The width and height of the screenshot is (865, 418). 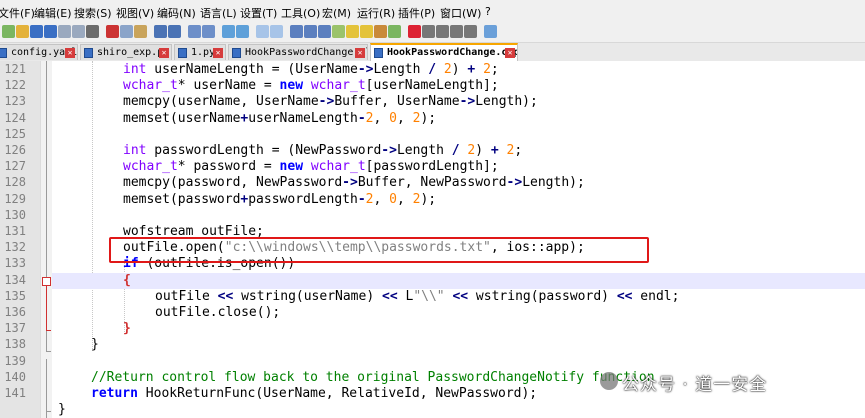 I want to click on code-line-137: }, so click(x=127, y=328).